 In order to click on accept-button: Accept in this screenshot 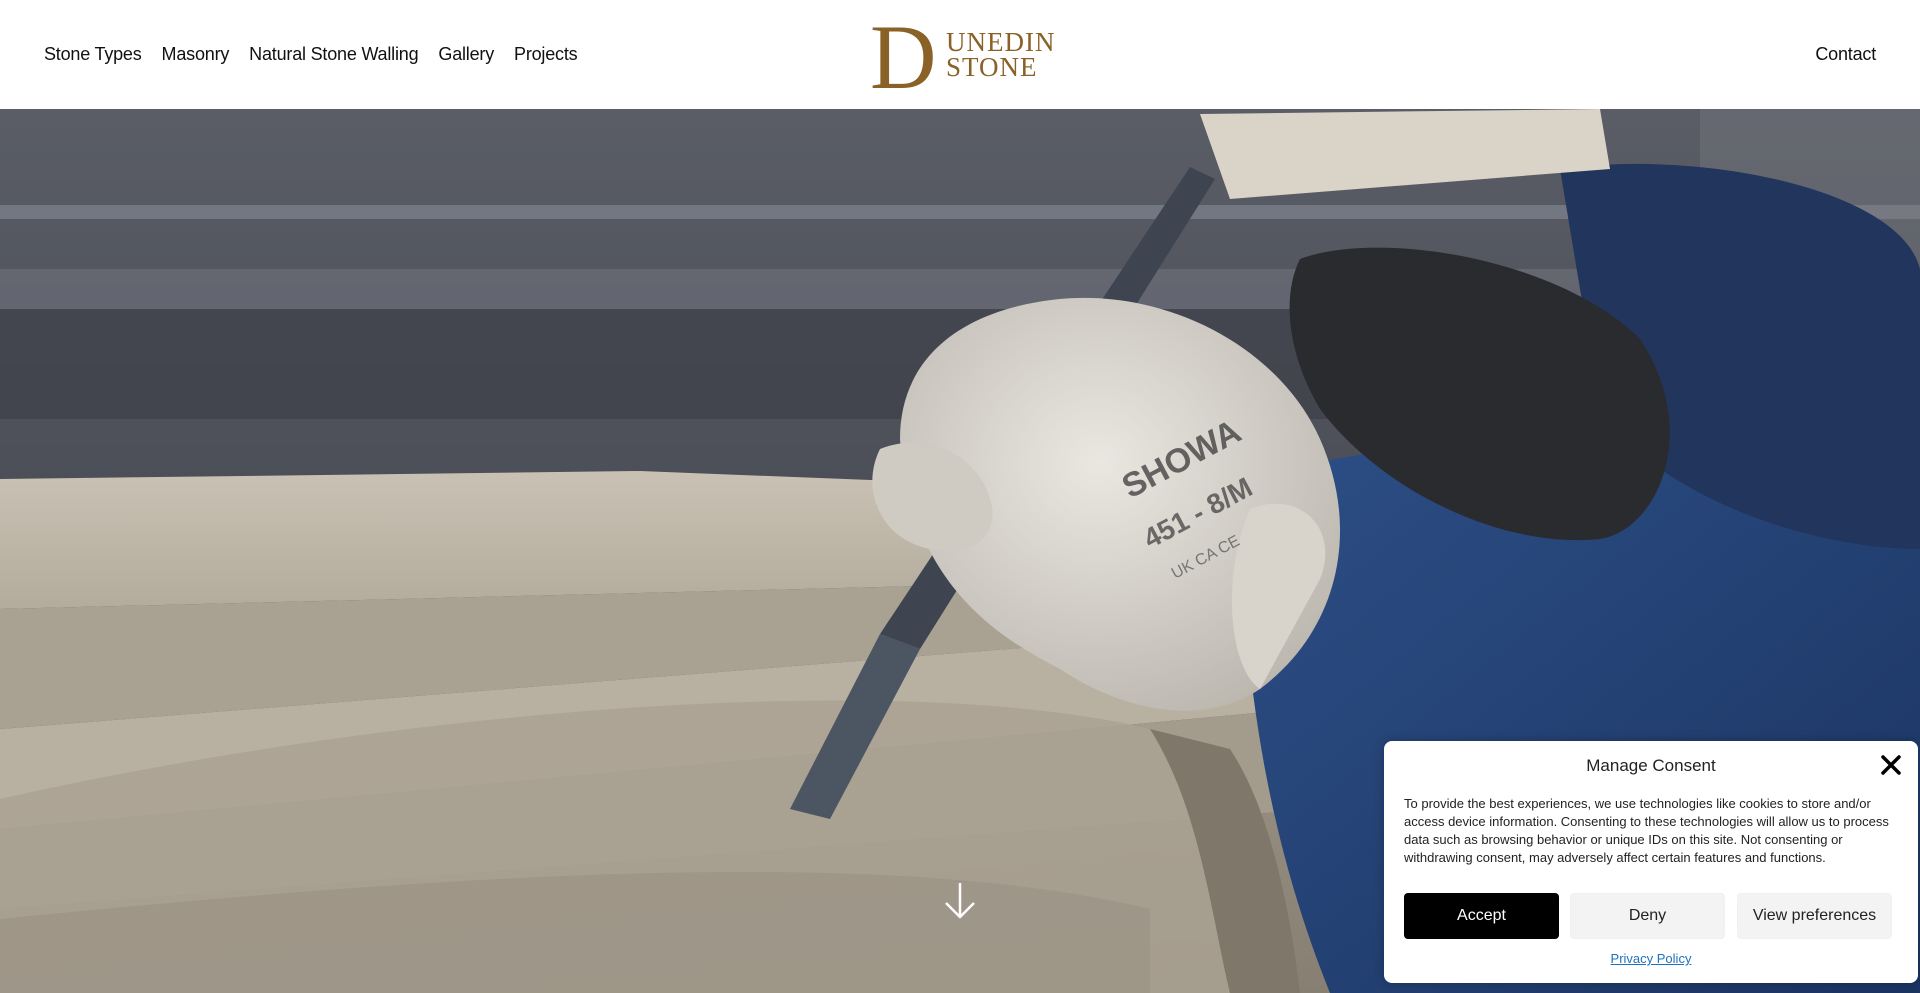, I will do `click(1481, 916)`.